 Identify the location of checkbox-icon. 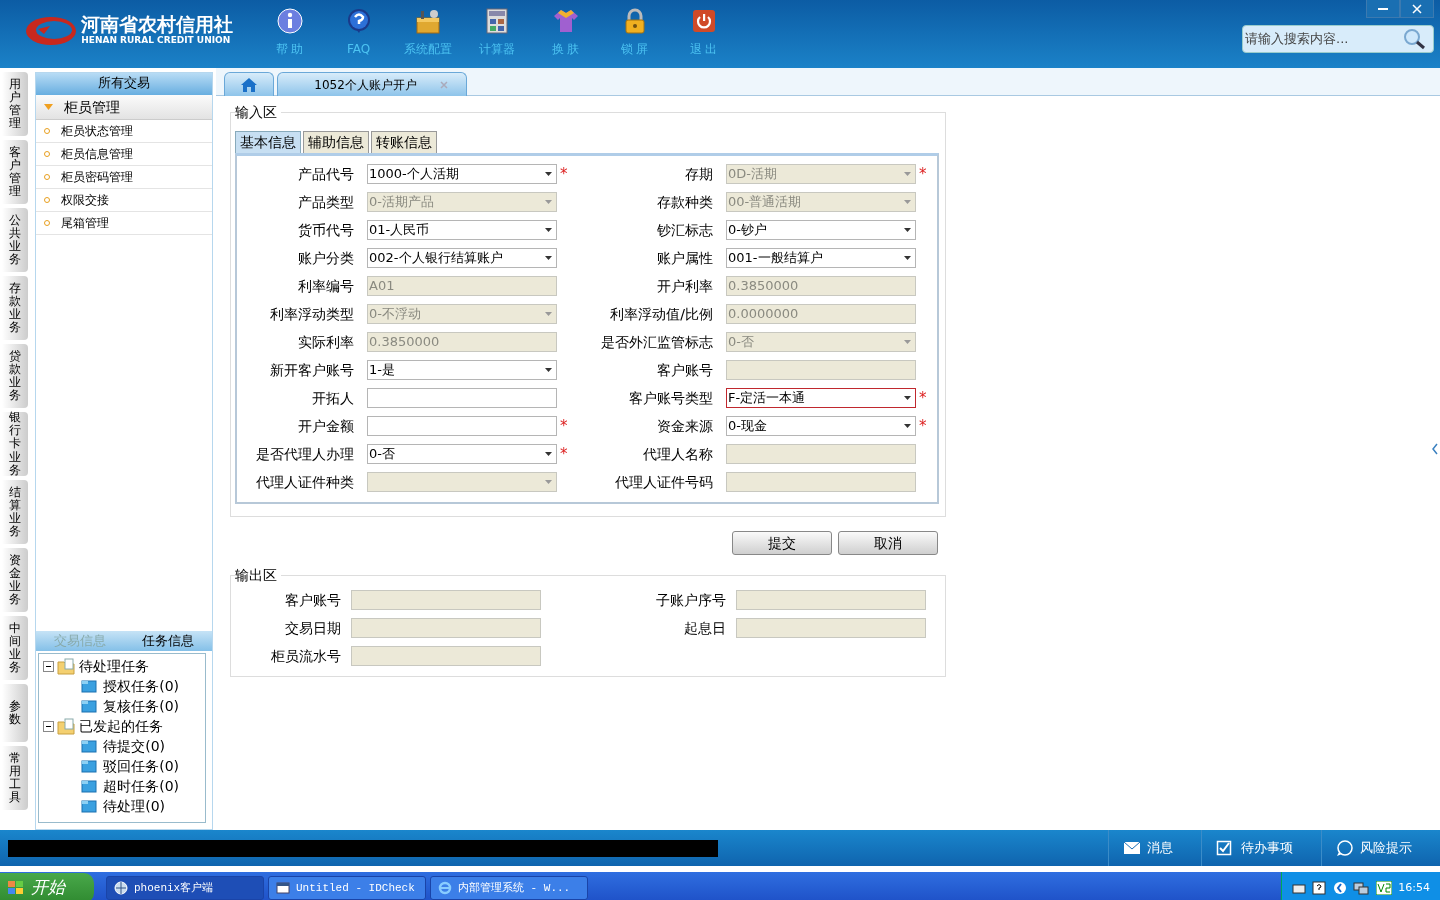
(1225, 848).